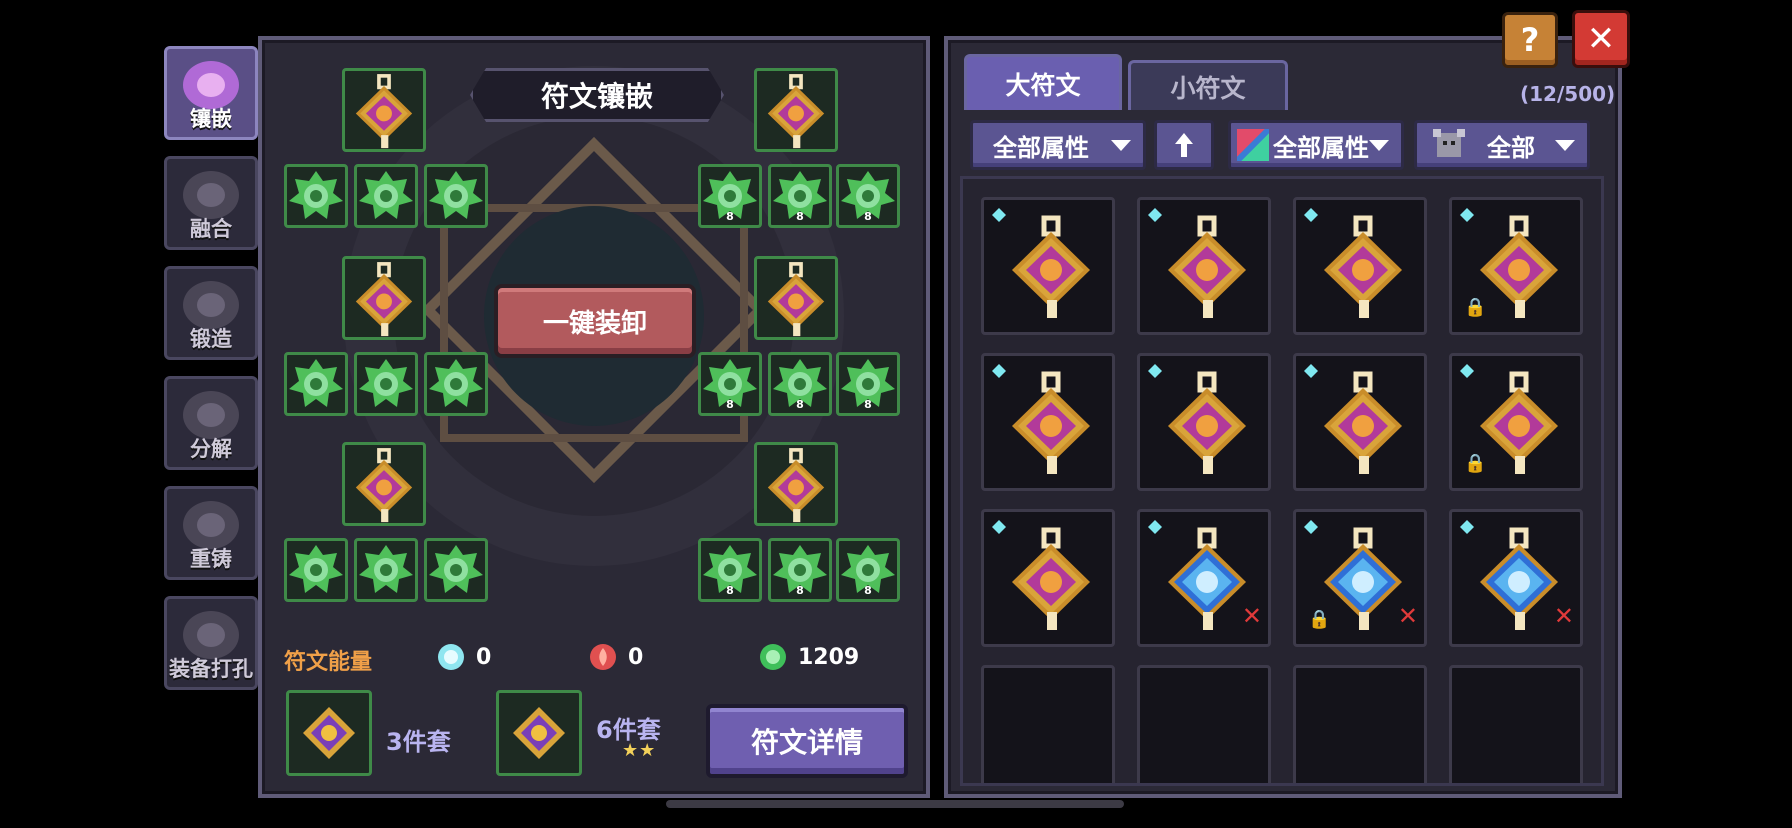 The height and width of the screenshot is (828, 1792). Describe the element at coordinates (597, 95) in the screenshot. I see `socket-title: 符文镶嵌` at that location.